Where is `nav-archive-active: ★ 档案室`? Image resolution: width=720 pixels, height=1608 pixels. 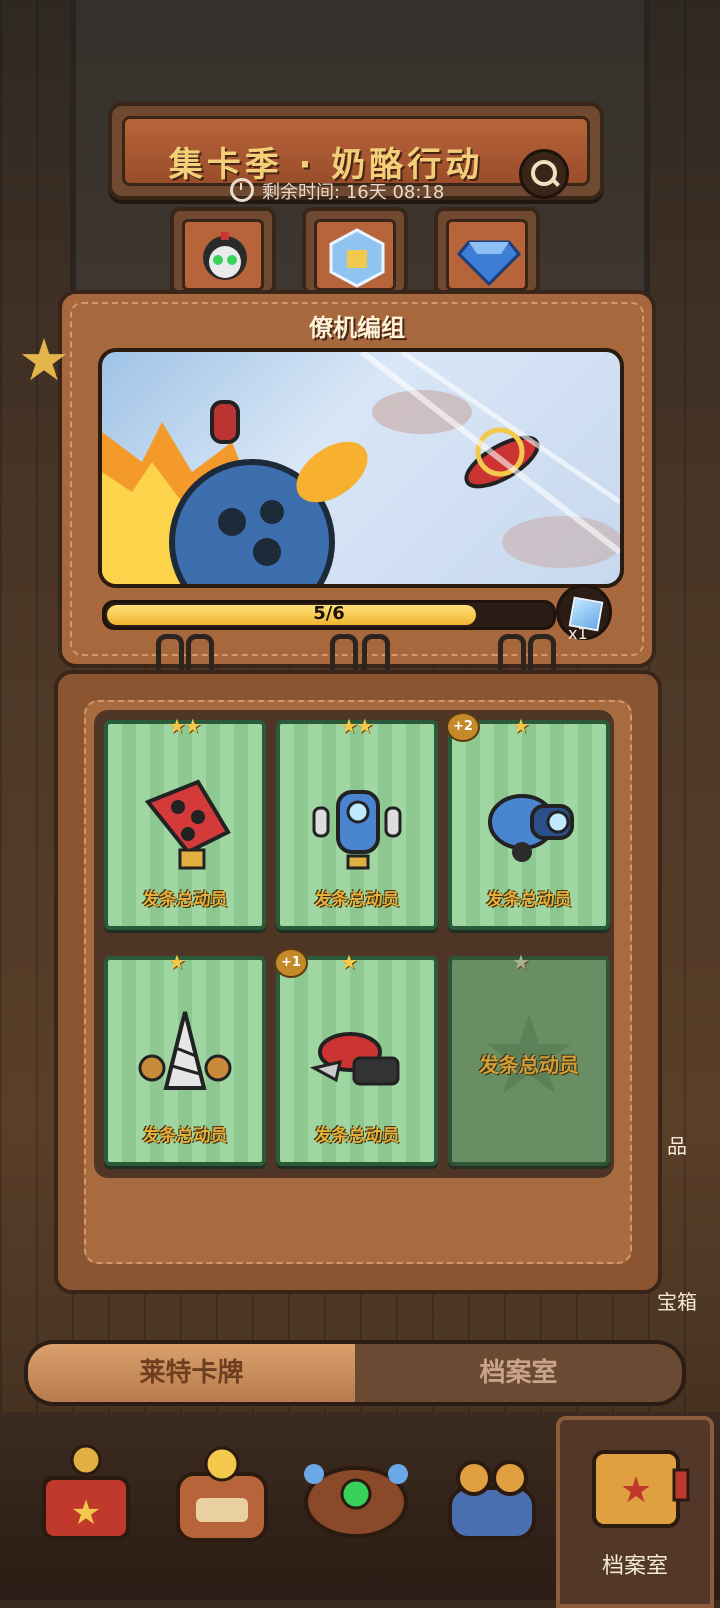
nav-archive-active: ★ 档案室 is located at coordinates (635, 1512).